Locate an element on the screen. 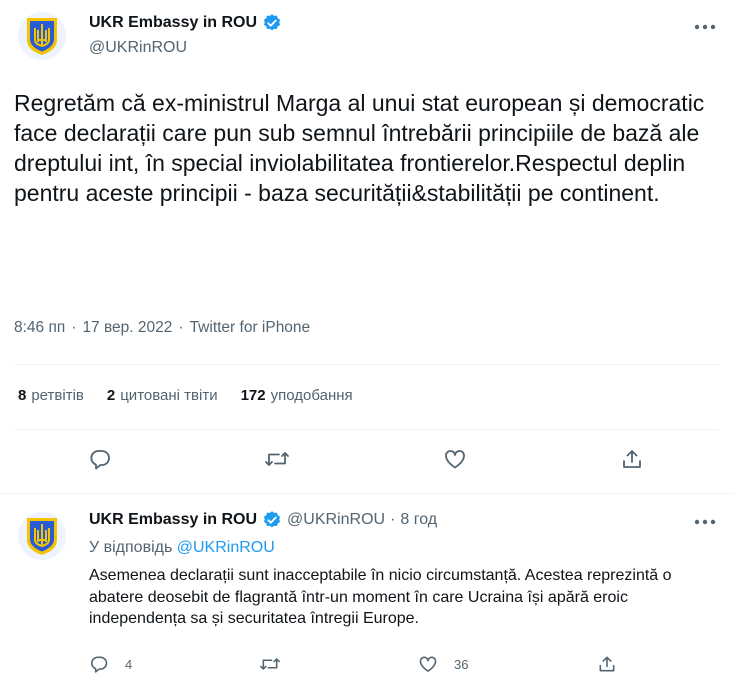 This screenshot has height=693, width=733. retweets-stat: 8 ретвітів is located at coordinates (51, 395).